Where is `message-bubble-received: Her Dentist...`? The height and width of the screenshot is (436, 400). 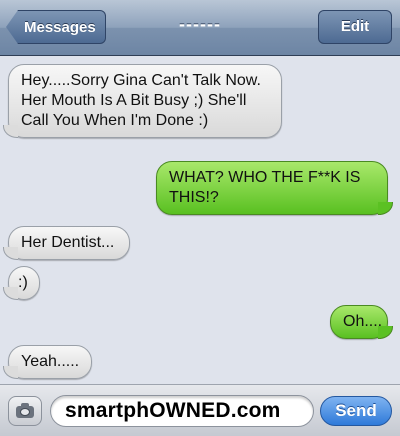 message-bubble-received: Her Dentist... is located at coordinates (66, 243).